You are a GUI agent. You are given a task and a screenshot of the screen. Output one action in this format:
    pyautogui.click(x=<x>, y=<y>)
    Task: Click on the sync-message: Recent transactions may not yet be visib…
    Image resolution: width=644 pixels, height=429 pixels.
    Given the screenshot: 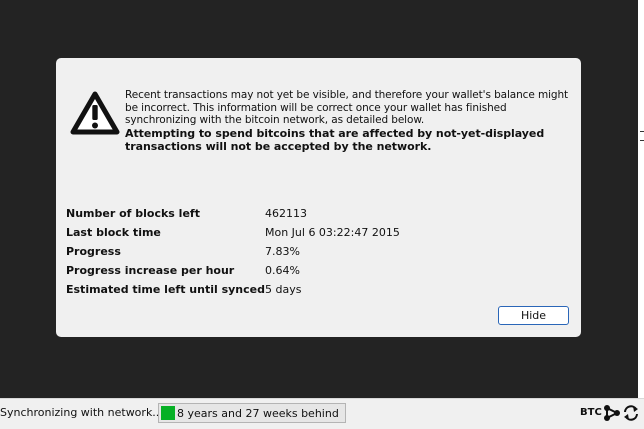 What is the action you would take?
    pyautogui.click(x=351, y=121)
    